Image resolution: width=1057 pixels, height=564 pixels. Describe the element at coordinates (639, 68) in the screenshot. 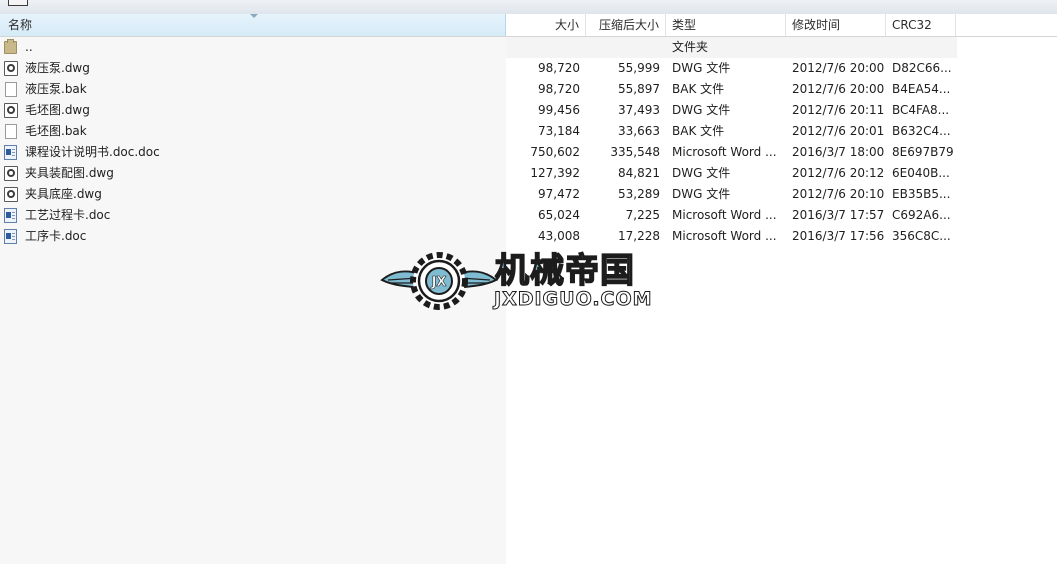

I see `file-packed-size: 55,999` at that location.